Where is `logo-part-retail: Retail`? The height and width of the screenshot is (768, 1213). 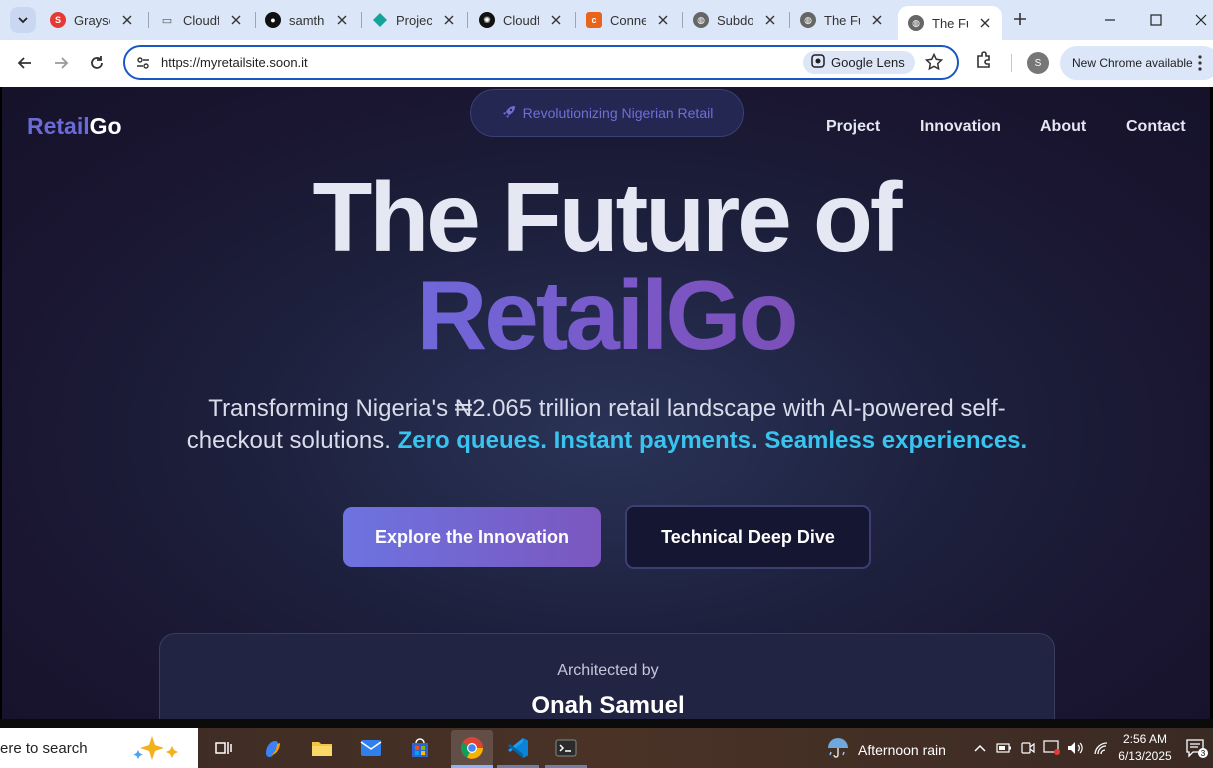
logo-part-retail: Retail is located at coordinates (58, 126).